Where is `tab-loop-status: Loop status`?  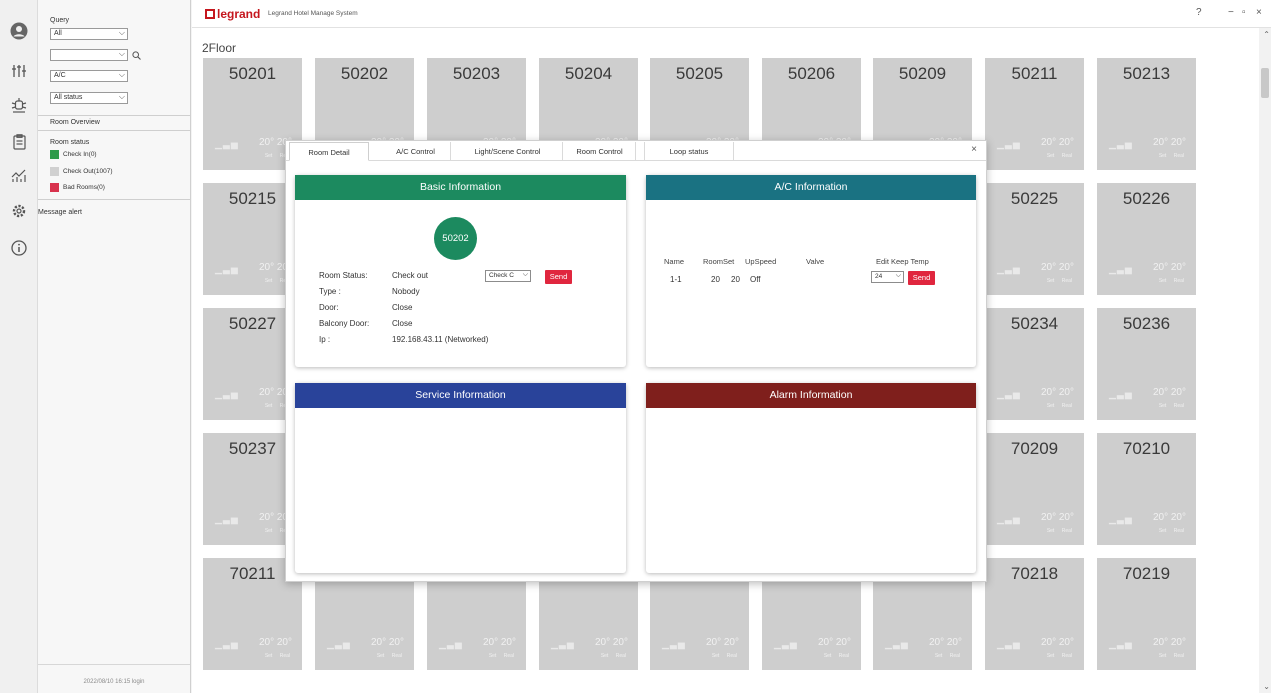
tab-loop-status: Loop status is located at coordinates (689, 151).